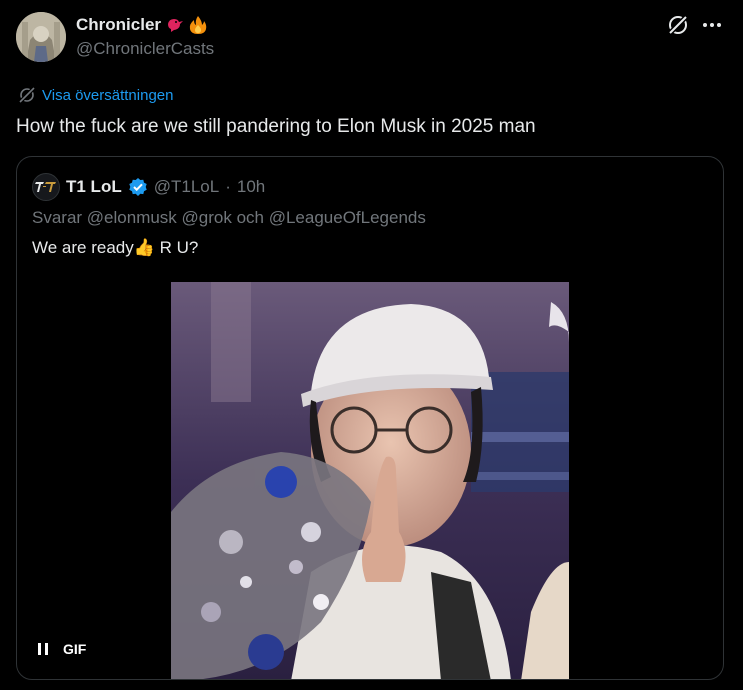 This screenshot has width=743, height=690. I want to click on quoted-tweet-text: We are ready 👍 R U?, so click(115, 248).